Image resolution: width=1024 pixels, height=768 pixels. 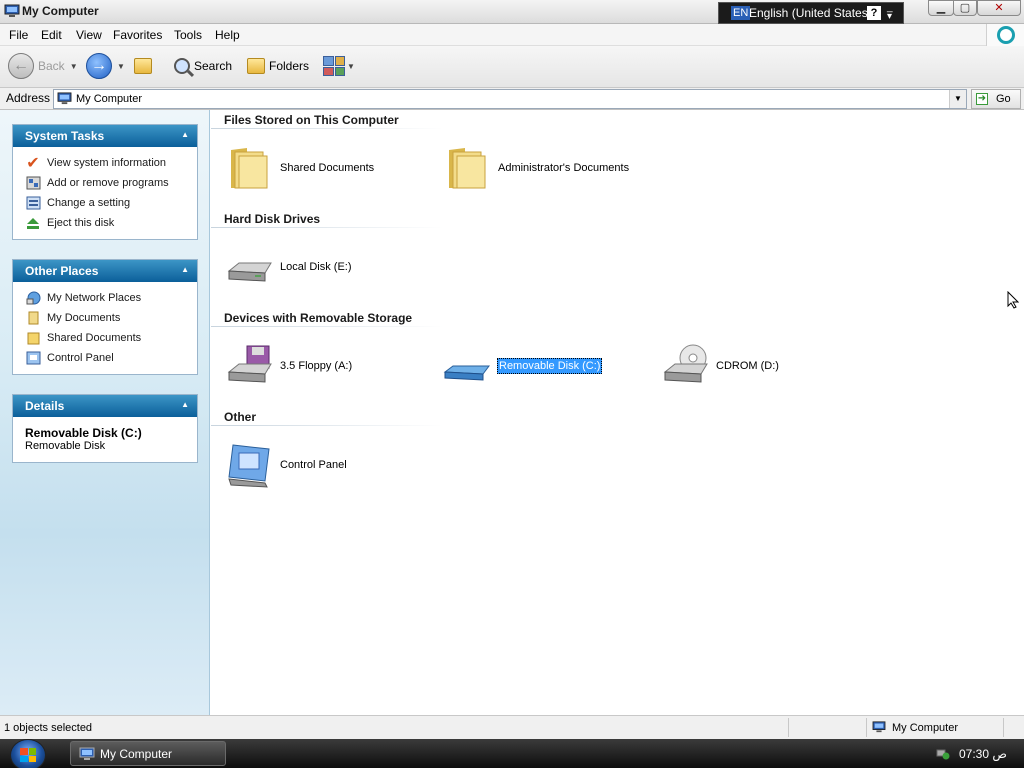 What do you see at coordinates (80, 223) in the screenshot?
I see `task-label: Eject this disk` at bounding box center [80, 223].